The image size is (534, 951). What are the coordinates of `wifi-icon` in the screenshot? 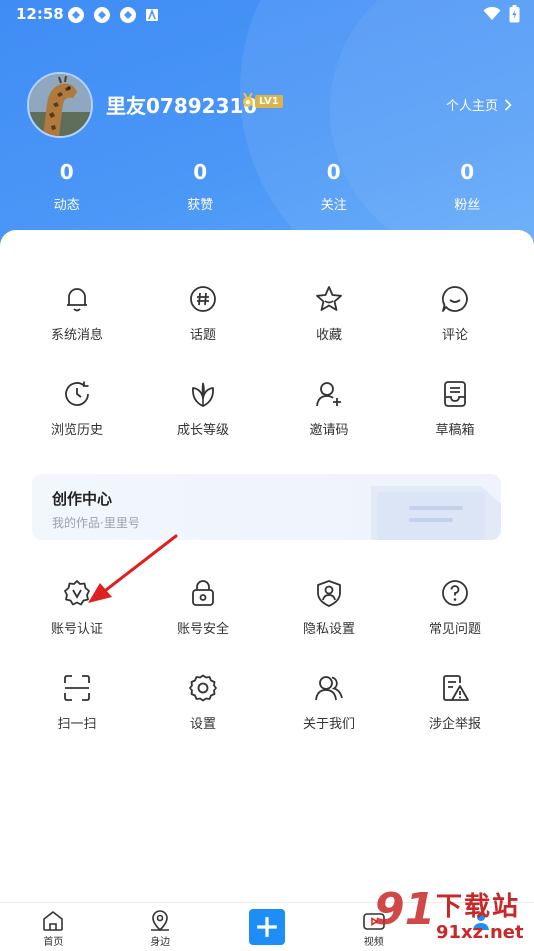 It's located at (492, 14).